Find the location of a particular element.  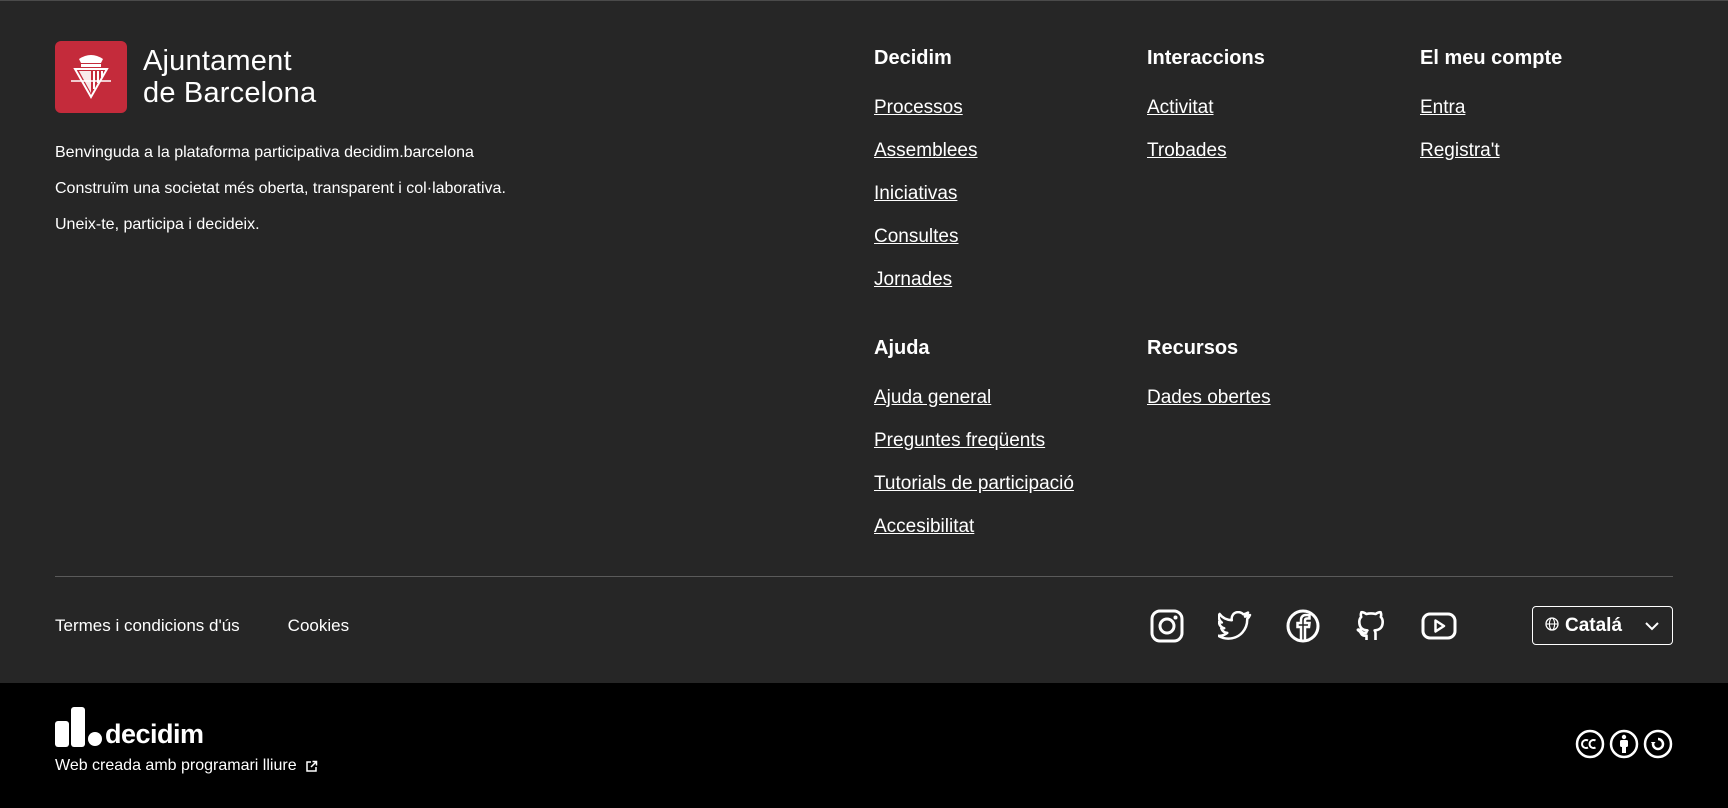

external-link-icon is located at coordinates (311, 766).